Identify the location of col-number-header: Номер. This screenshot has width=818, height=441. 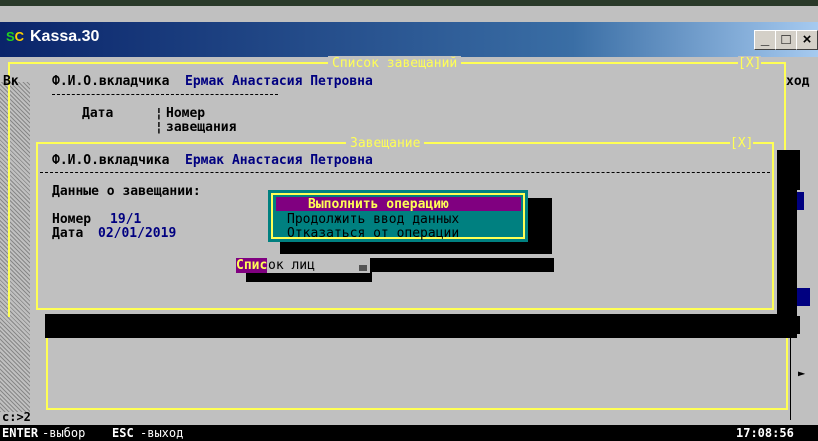
(186, 113).